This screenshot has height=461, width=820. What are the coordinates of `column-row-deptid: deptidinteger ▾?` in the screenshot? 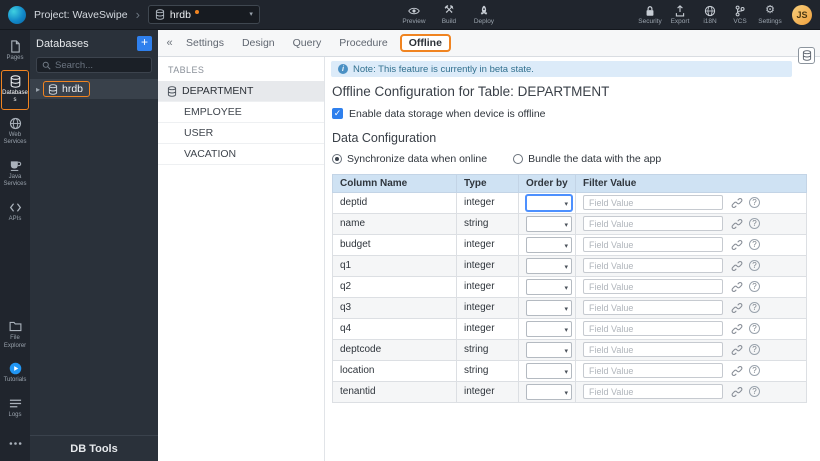 It's located at (569, 202).